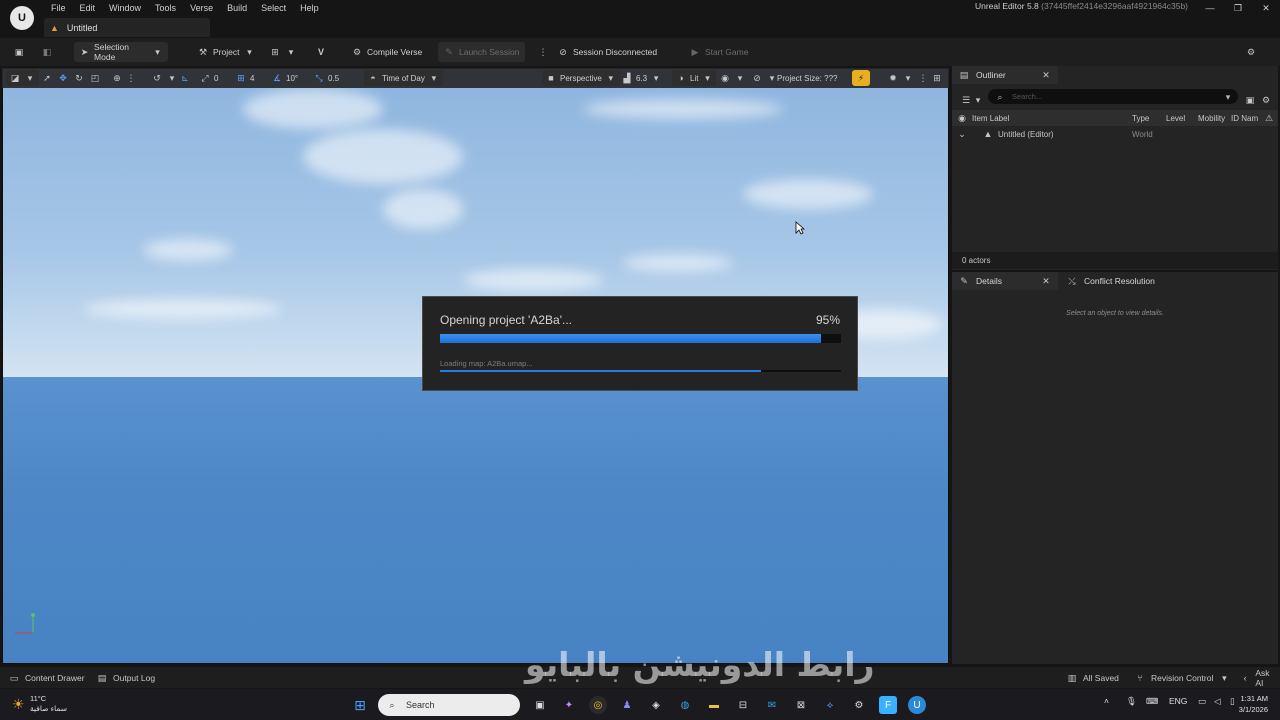 This screenshot has width=1280, height=720. What do you see at coordinates (1250, 99) in the screenshot?
I see `folder-add-button: ▣` at bounding box center [1250, 99].